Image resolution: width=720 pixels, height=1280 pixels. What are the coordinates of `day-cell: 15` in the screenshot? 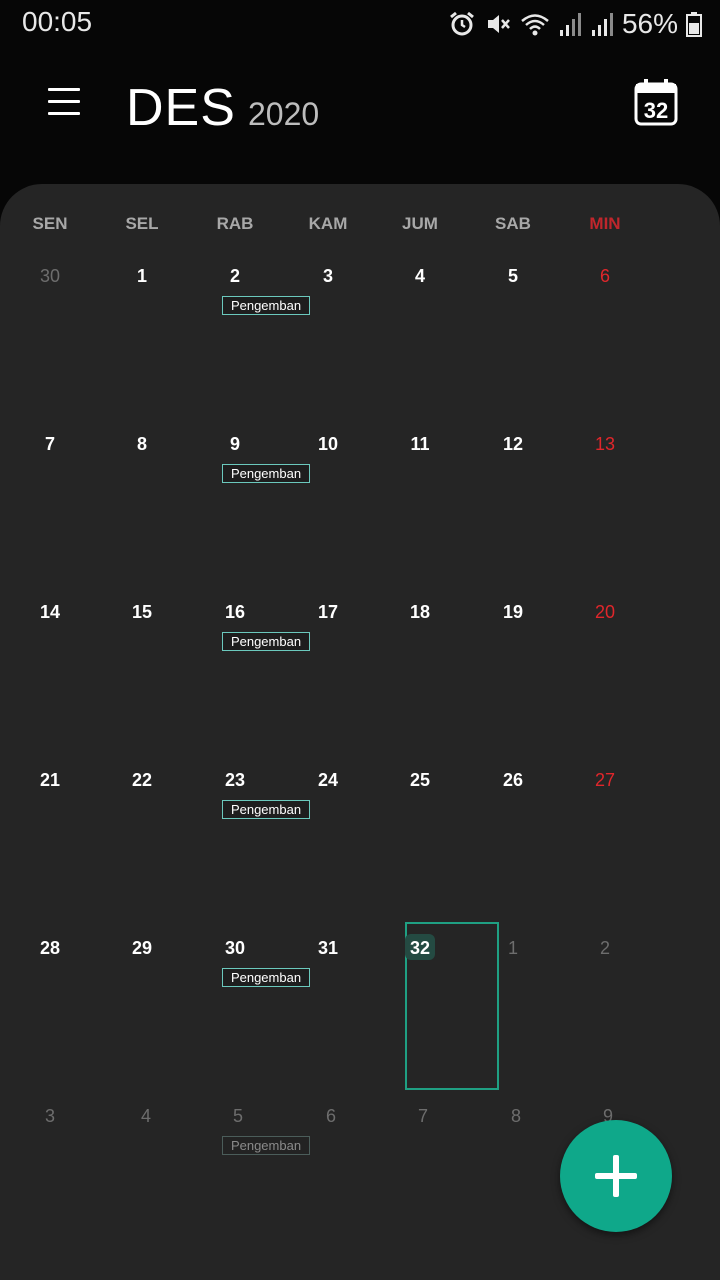 It's located at (142, 678).